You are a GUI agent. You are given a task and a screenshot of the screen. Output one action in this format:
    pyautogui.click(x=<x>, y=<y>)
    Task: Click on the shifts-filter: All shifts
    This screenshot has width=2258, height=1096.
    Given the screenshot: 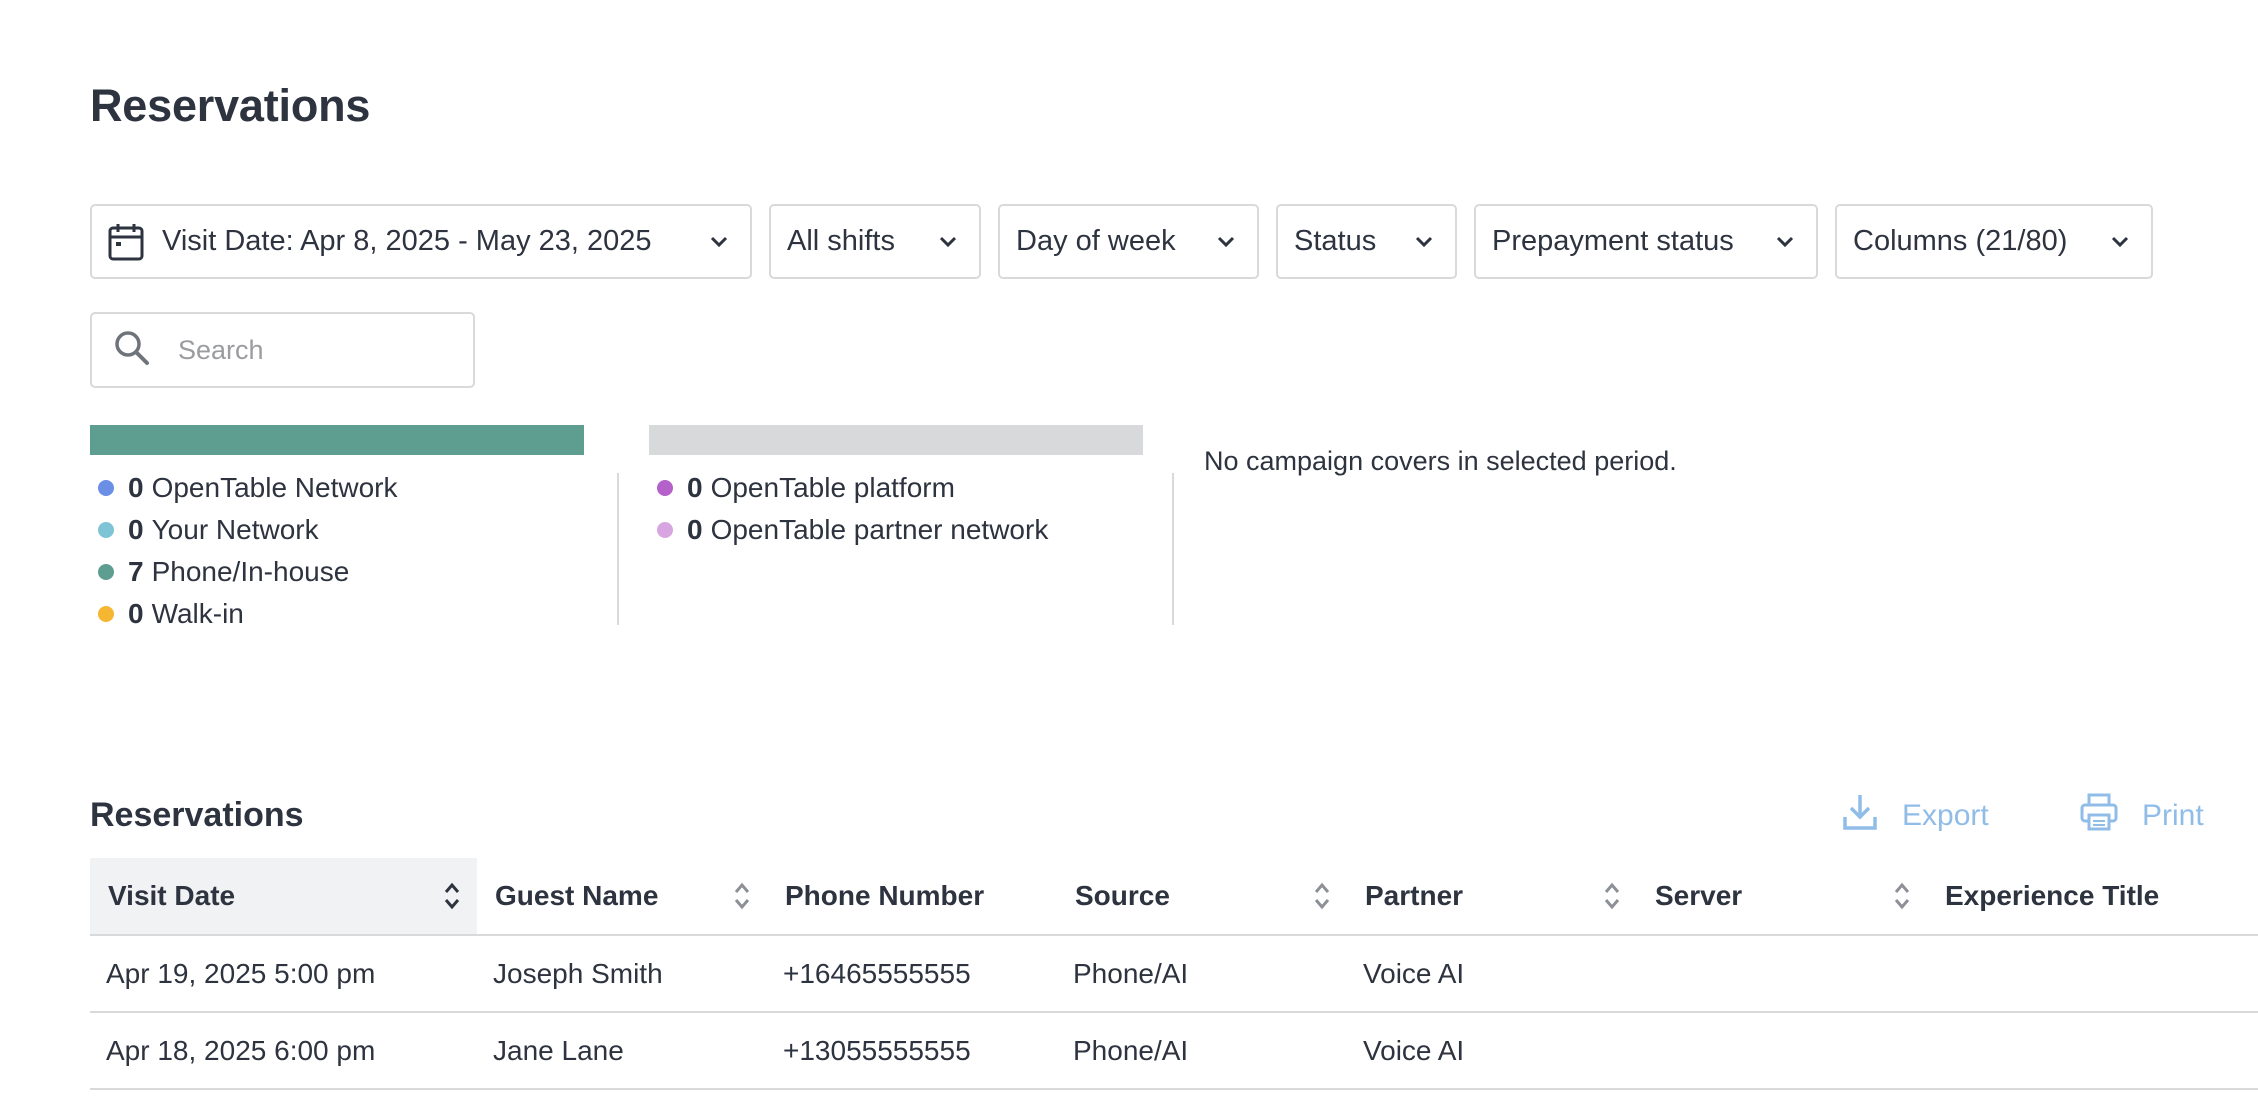 What is the action you would take?
    pyautogui.click(x=875, y=241)
    